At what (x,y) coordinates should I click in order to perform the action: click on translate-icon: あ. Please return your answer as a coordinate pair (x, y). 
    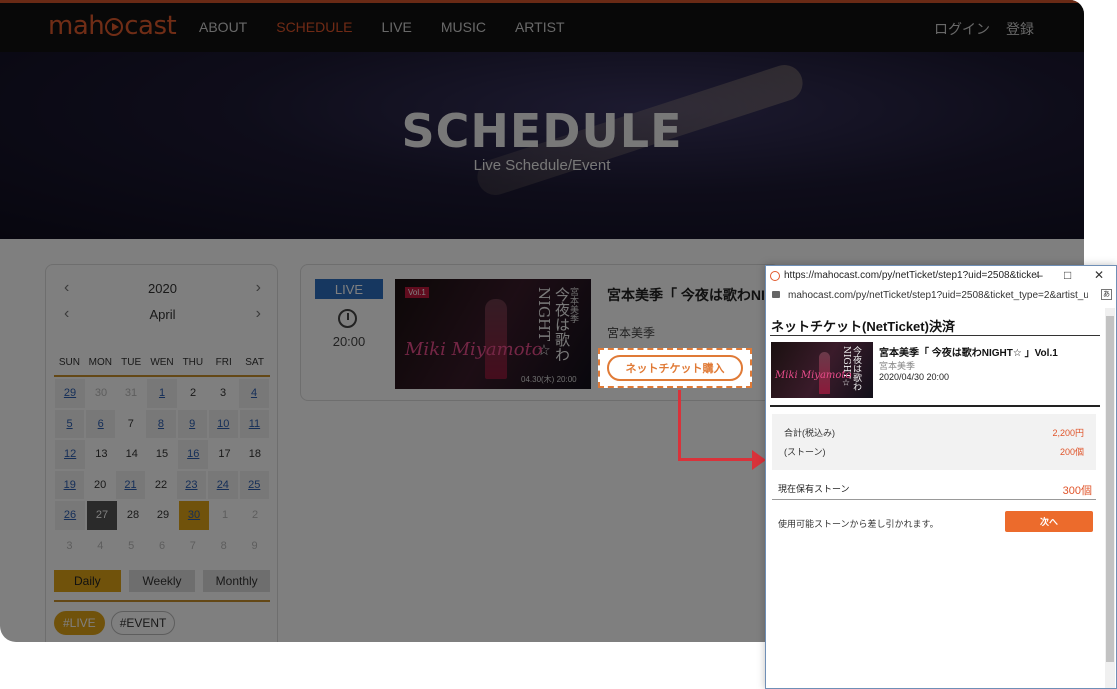
    Looking at the image, I should click on (1106, 294).